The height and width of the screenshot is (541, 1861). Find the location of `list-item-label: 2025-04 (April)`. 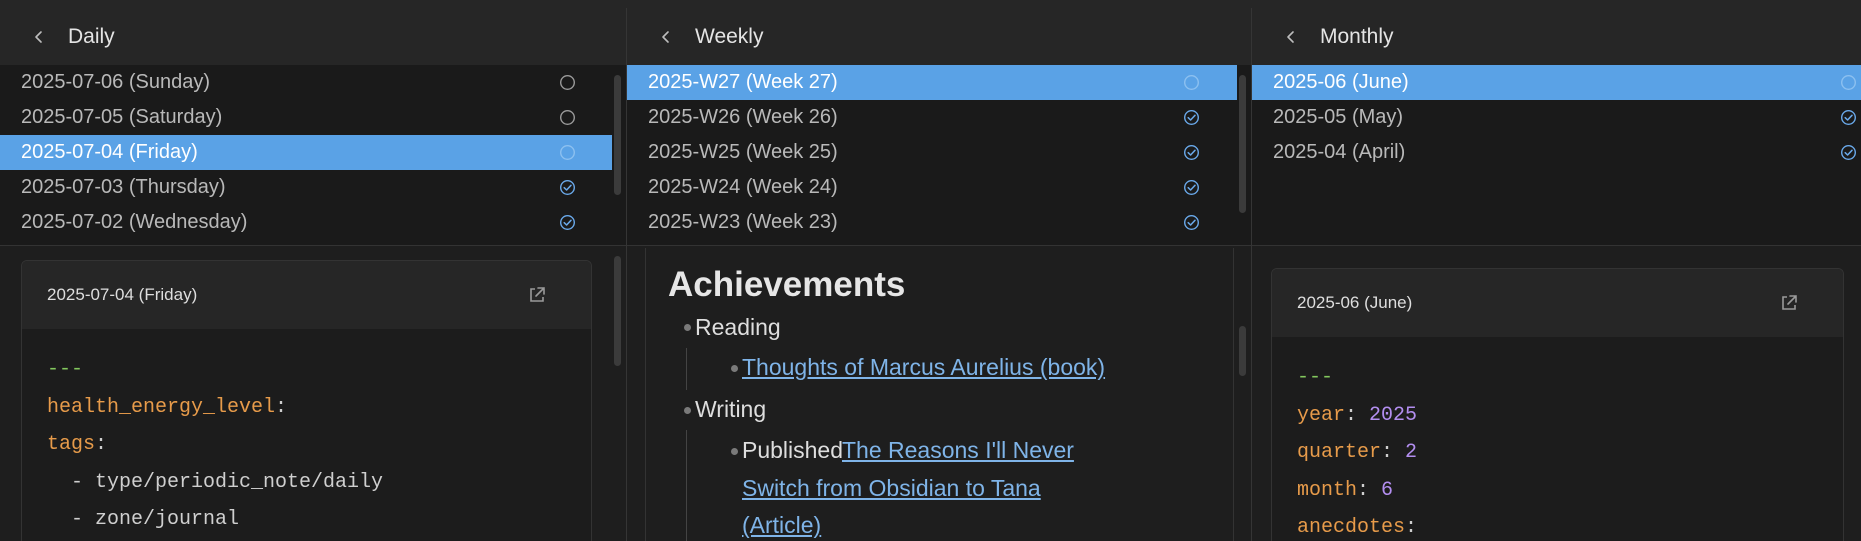

list-item-label: 2025-04 (April) is located at coordinates (1339, 152).